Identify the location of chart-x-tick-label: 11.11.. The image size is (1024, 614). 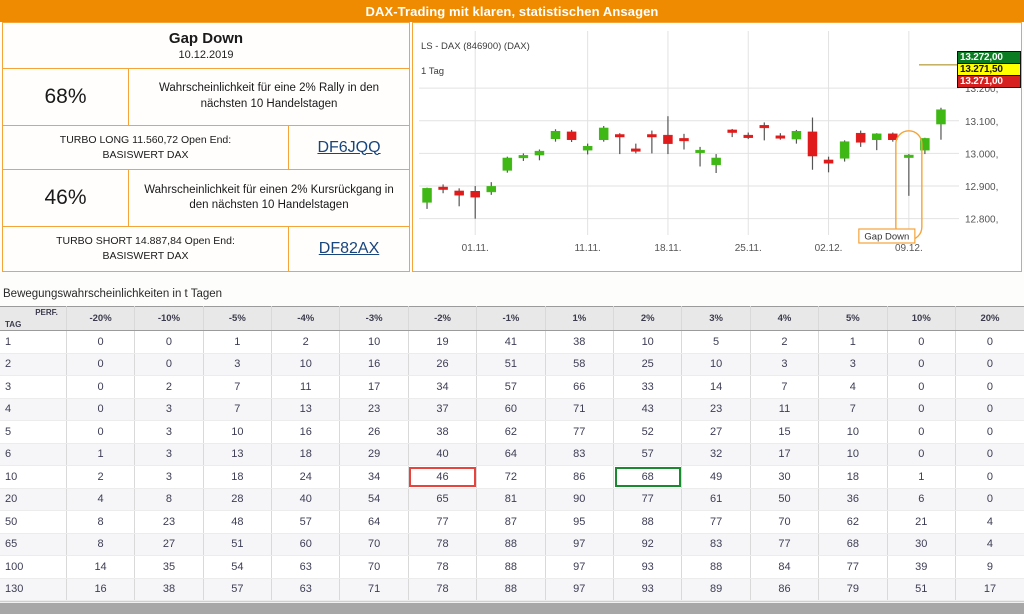
(587, 248).